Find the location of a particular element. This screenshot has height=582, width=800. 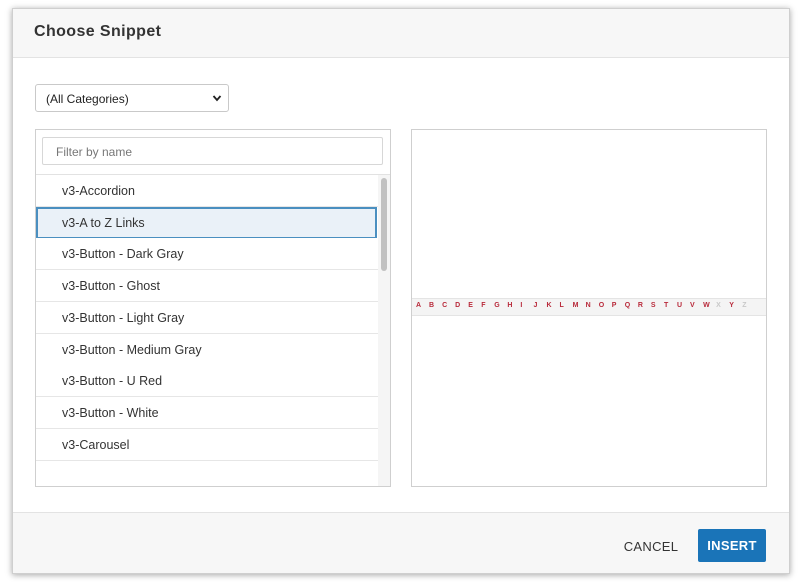

az-link-letter: C is located at coordinates (444, 305).